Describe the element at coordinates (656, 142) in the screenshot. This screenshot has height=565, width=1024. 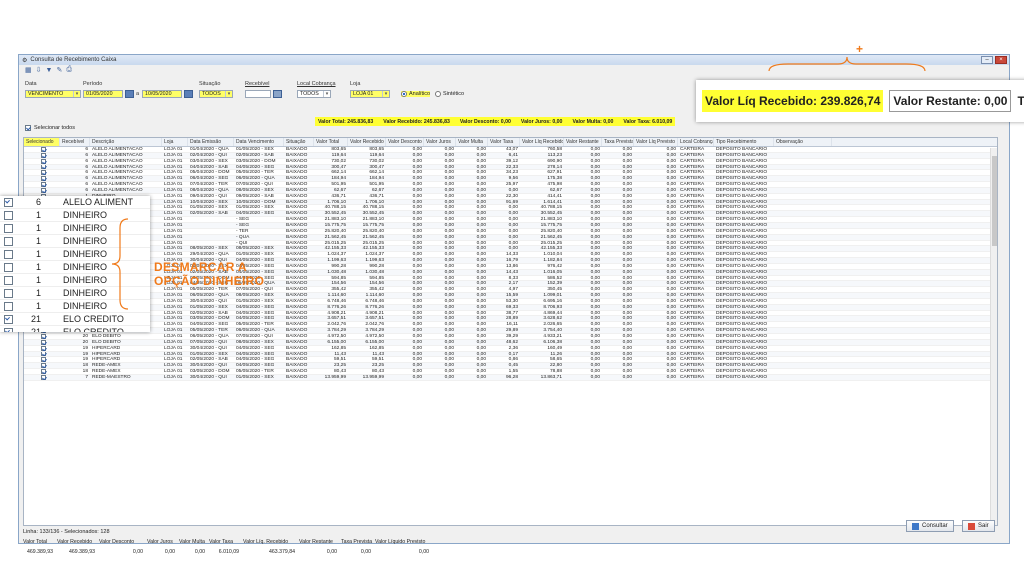
I see `column-header: Valor Líq Previsto` at that location.